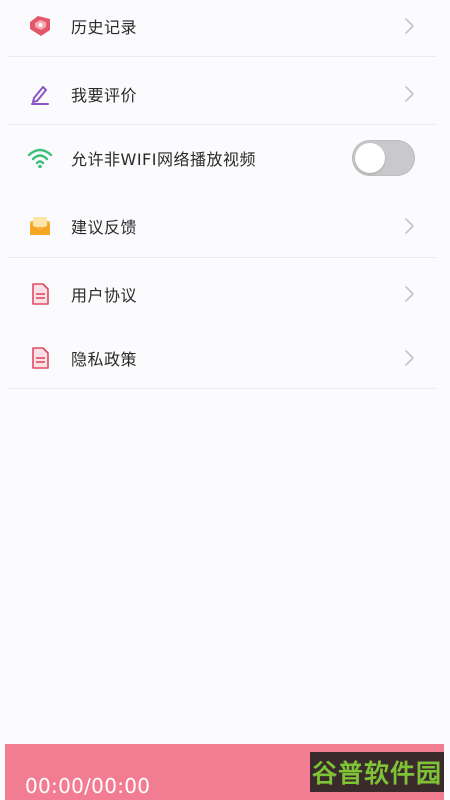 The width and height of the screenshot is (450, 800). What do you see at coordinates (40, 158) in the screenshot?
I see `wifi-icon` at bounding box center [40, 158].